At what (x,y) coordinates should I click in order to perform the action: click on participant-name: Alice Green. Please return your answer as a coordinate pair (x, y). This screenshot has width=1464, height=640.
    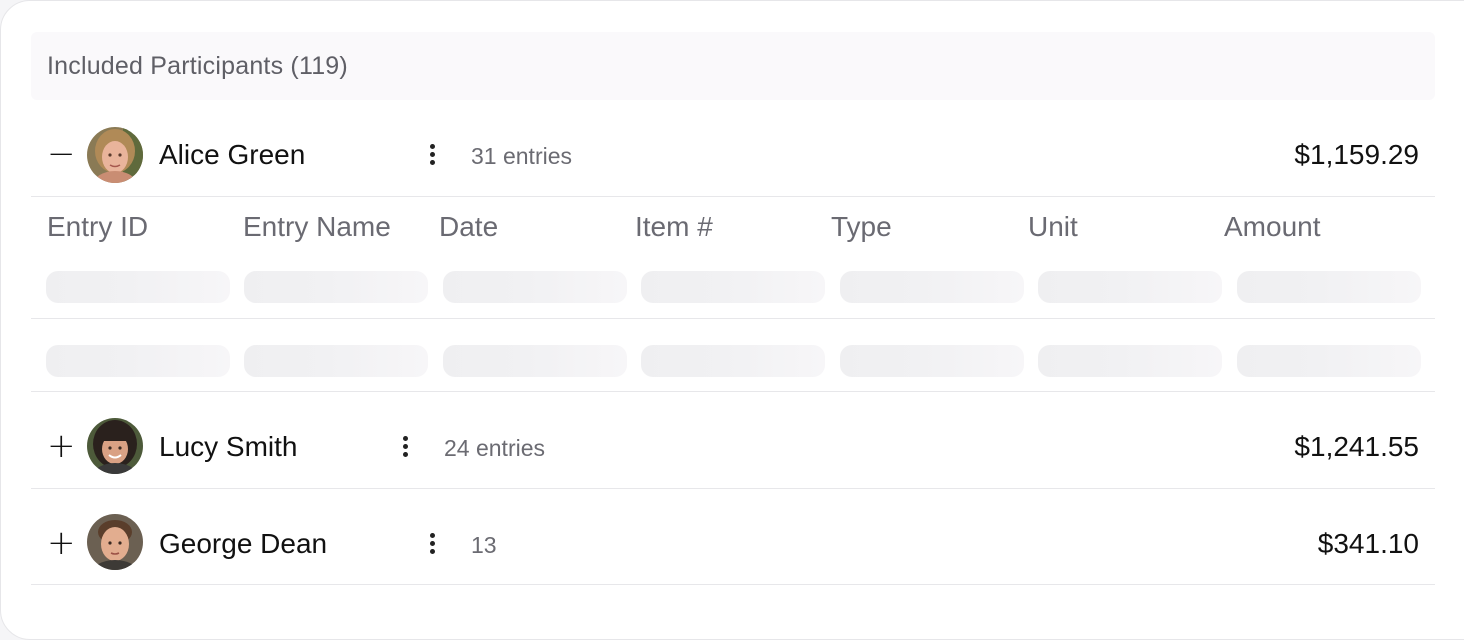
    Looking at the image, I should click on (232, 154).